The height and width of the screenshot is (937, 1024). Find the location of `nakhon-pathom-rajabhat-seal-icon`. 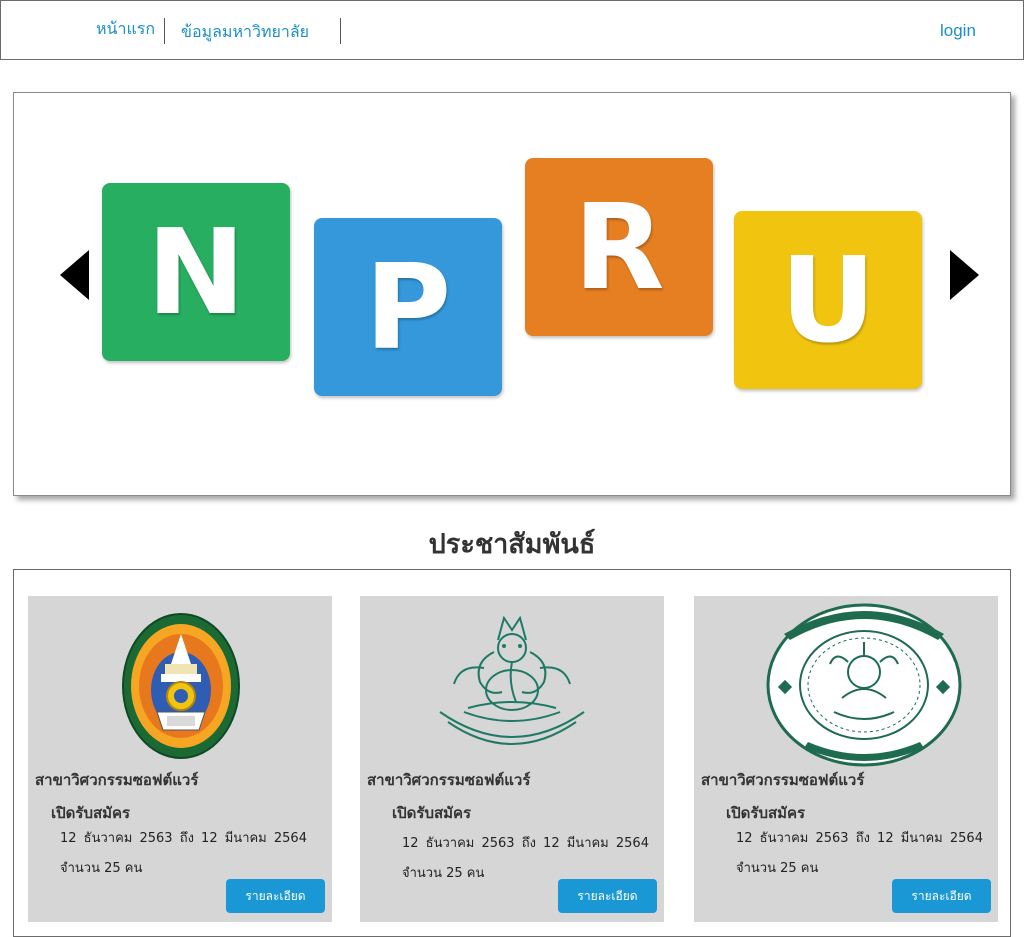

nakhon-pathom-rajabhat-seal-icon is located at coordinates (181, 686).